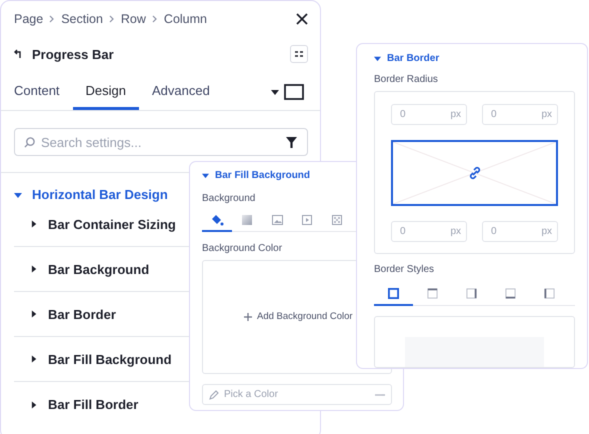 This screenshot has height=434, width=589. I want to click on toggle-icon, so click(299, 54).